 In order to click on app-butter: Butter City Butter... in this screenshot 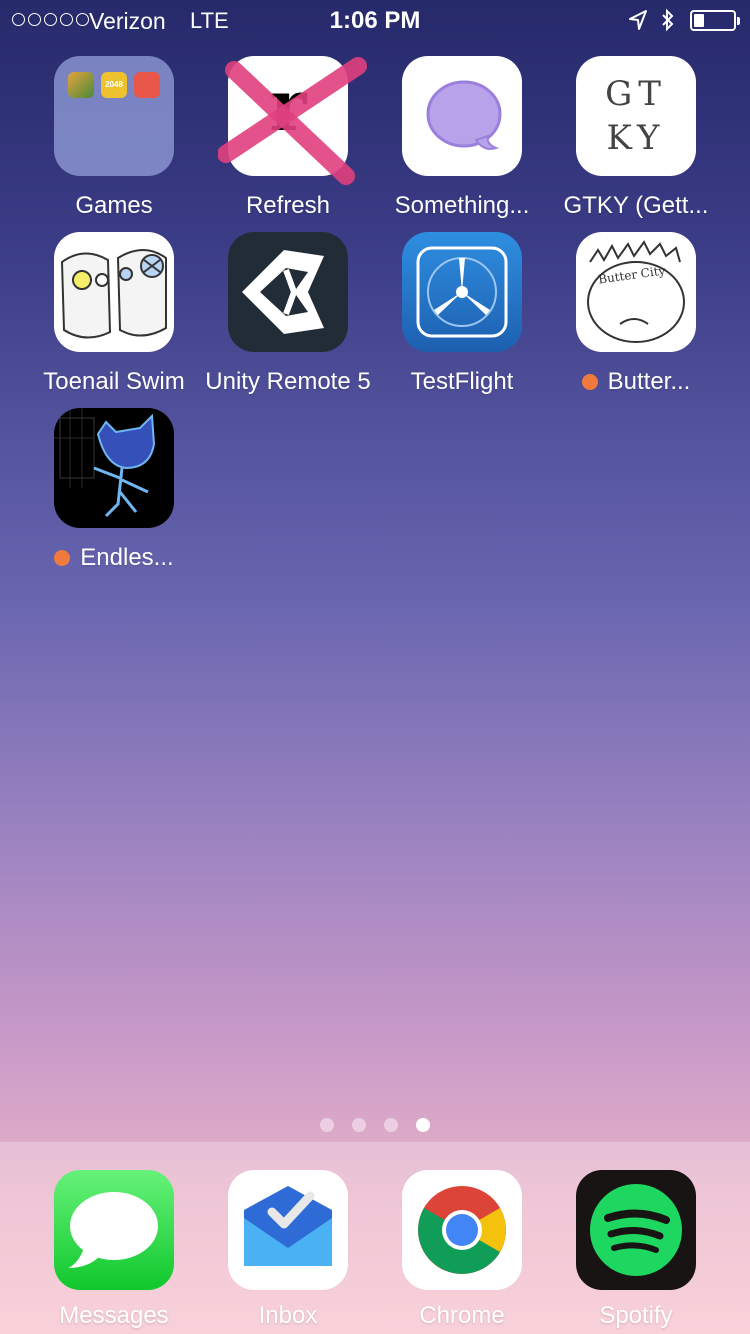, I will do `click(636, 314)`.